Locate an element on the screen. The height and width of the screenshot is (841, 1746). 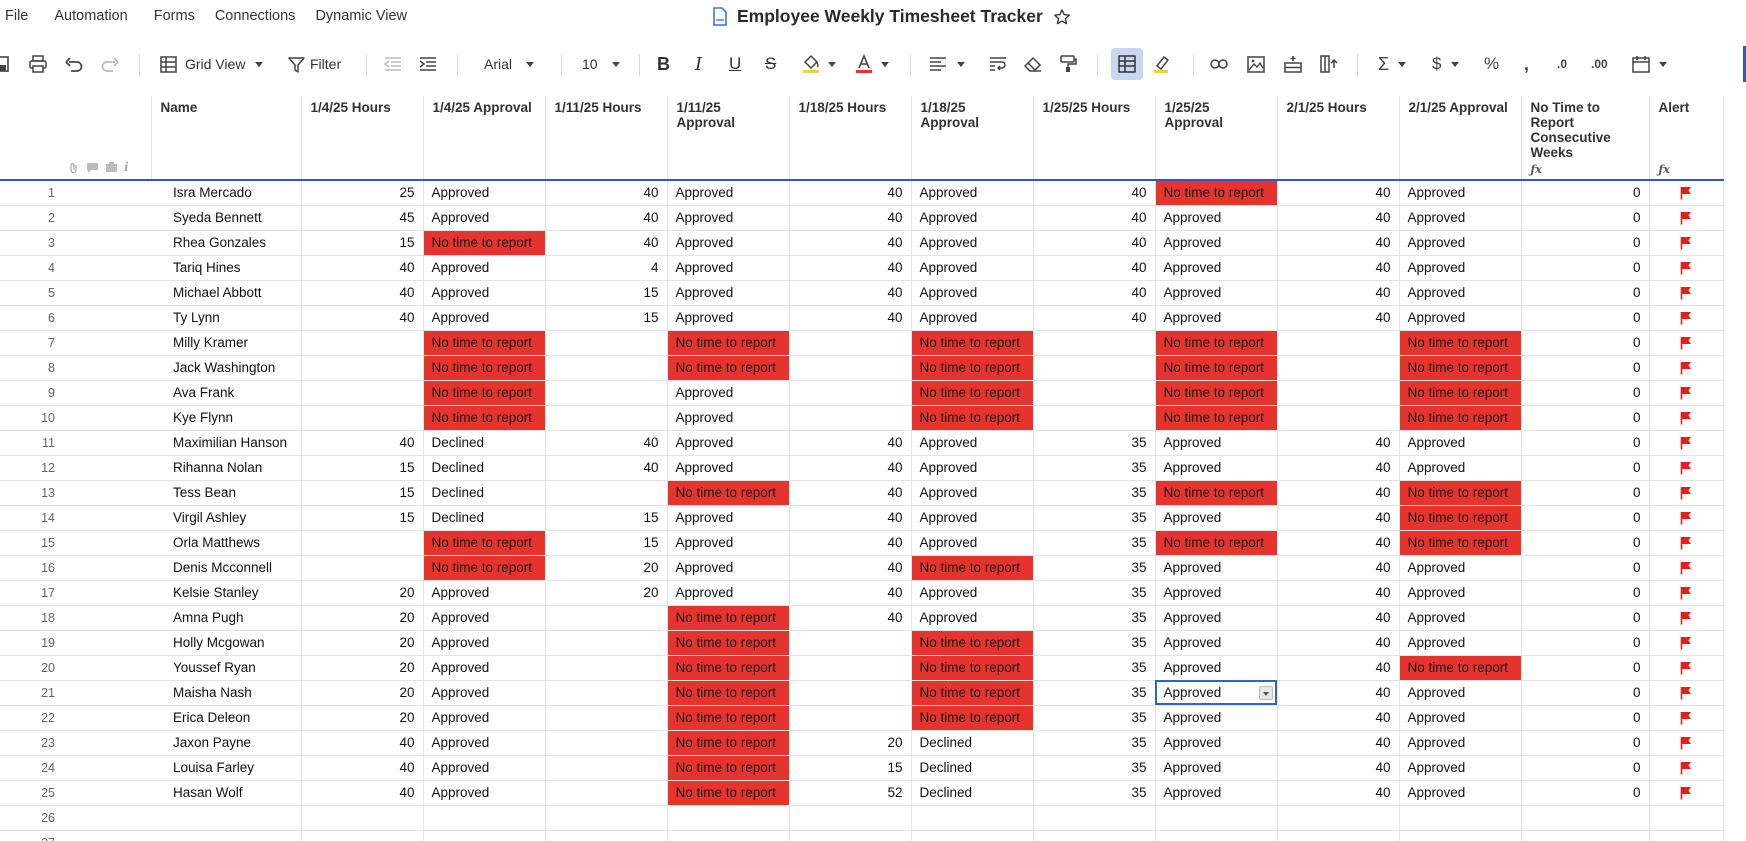
menu-dynamic-view: Dynamic View is located at coordinates (361, 16).